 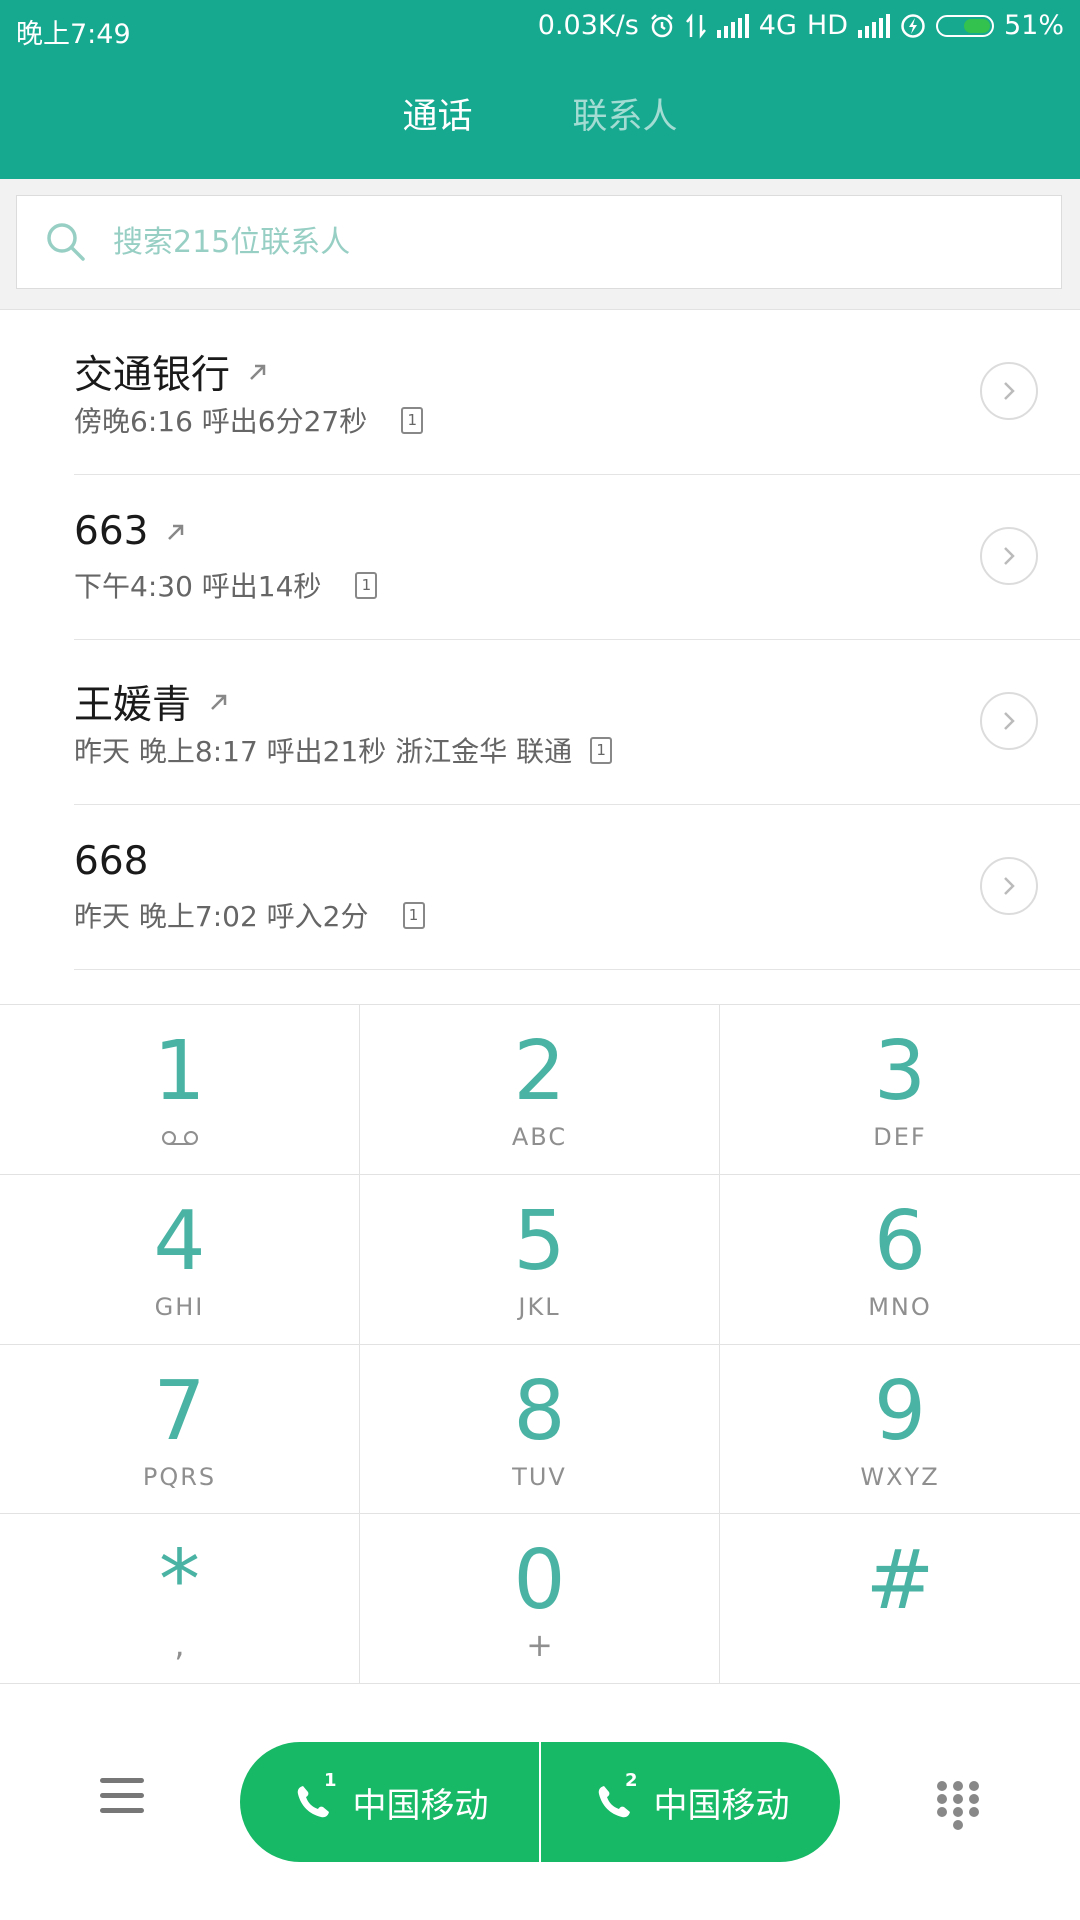 What do you see at coordinates (586, 242) in the screenshot?
I see `search-input` at bounding box center [586, 242].